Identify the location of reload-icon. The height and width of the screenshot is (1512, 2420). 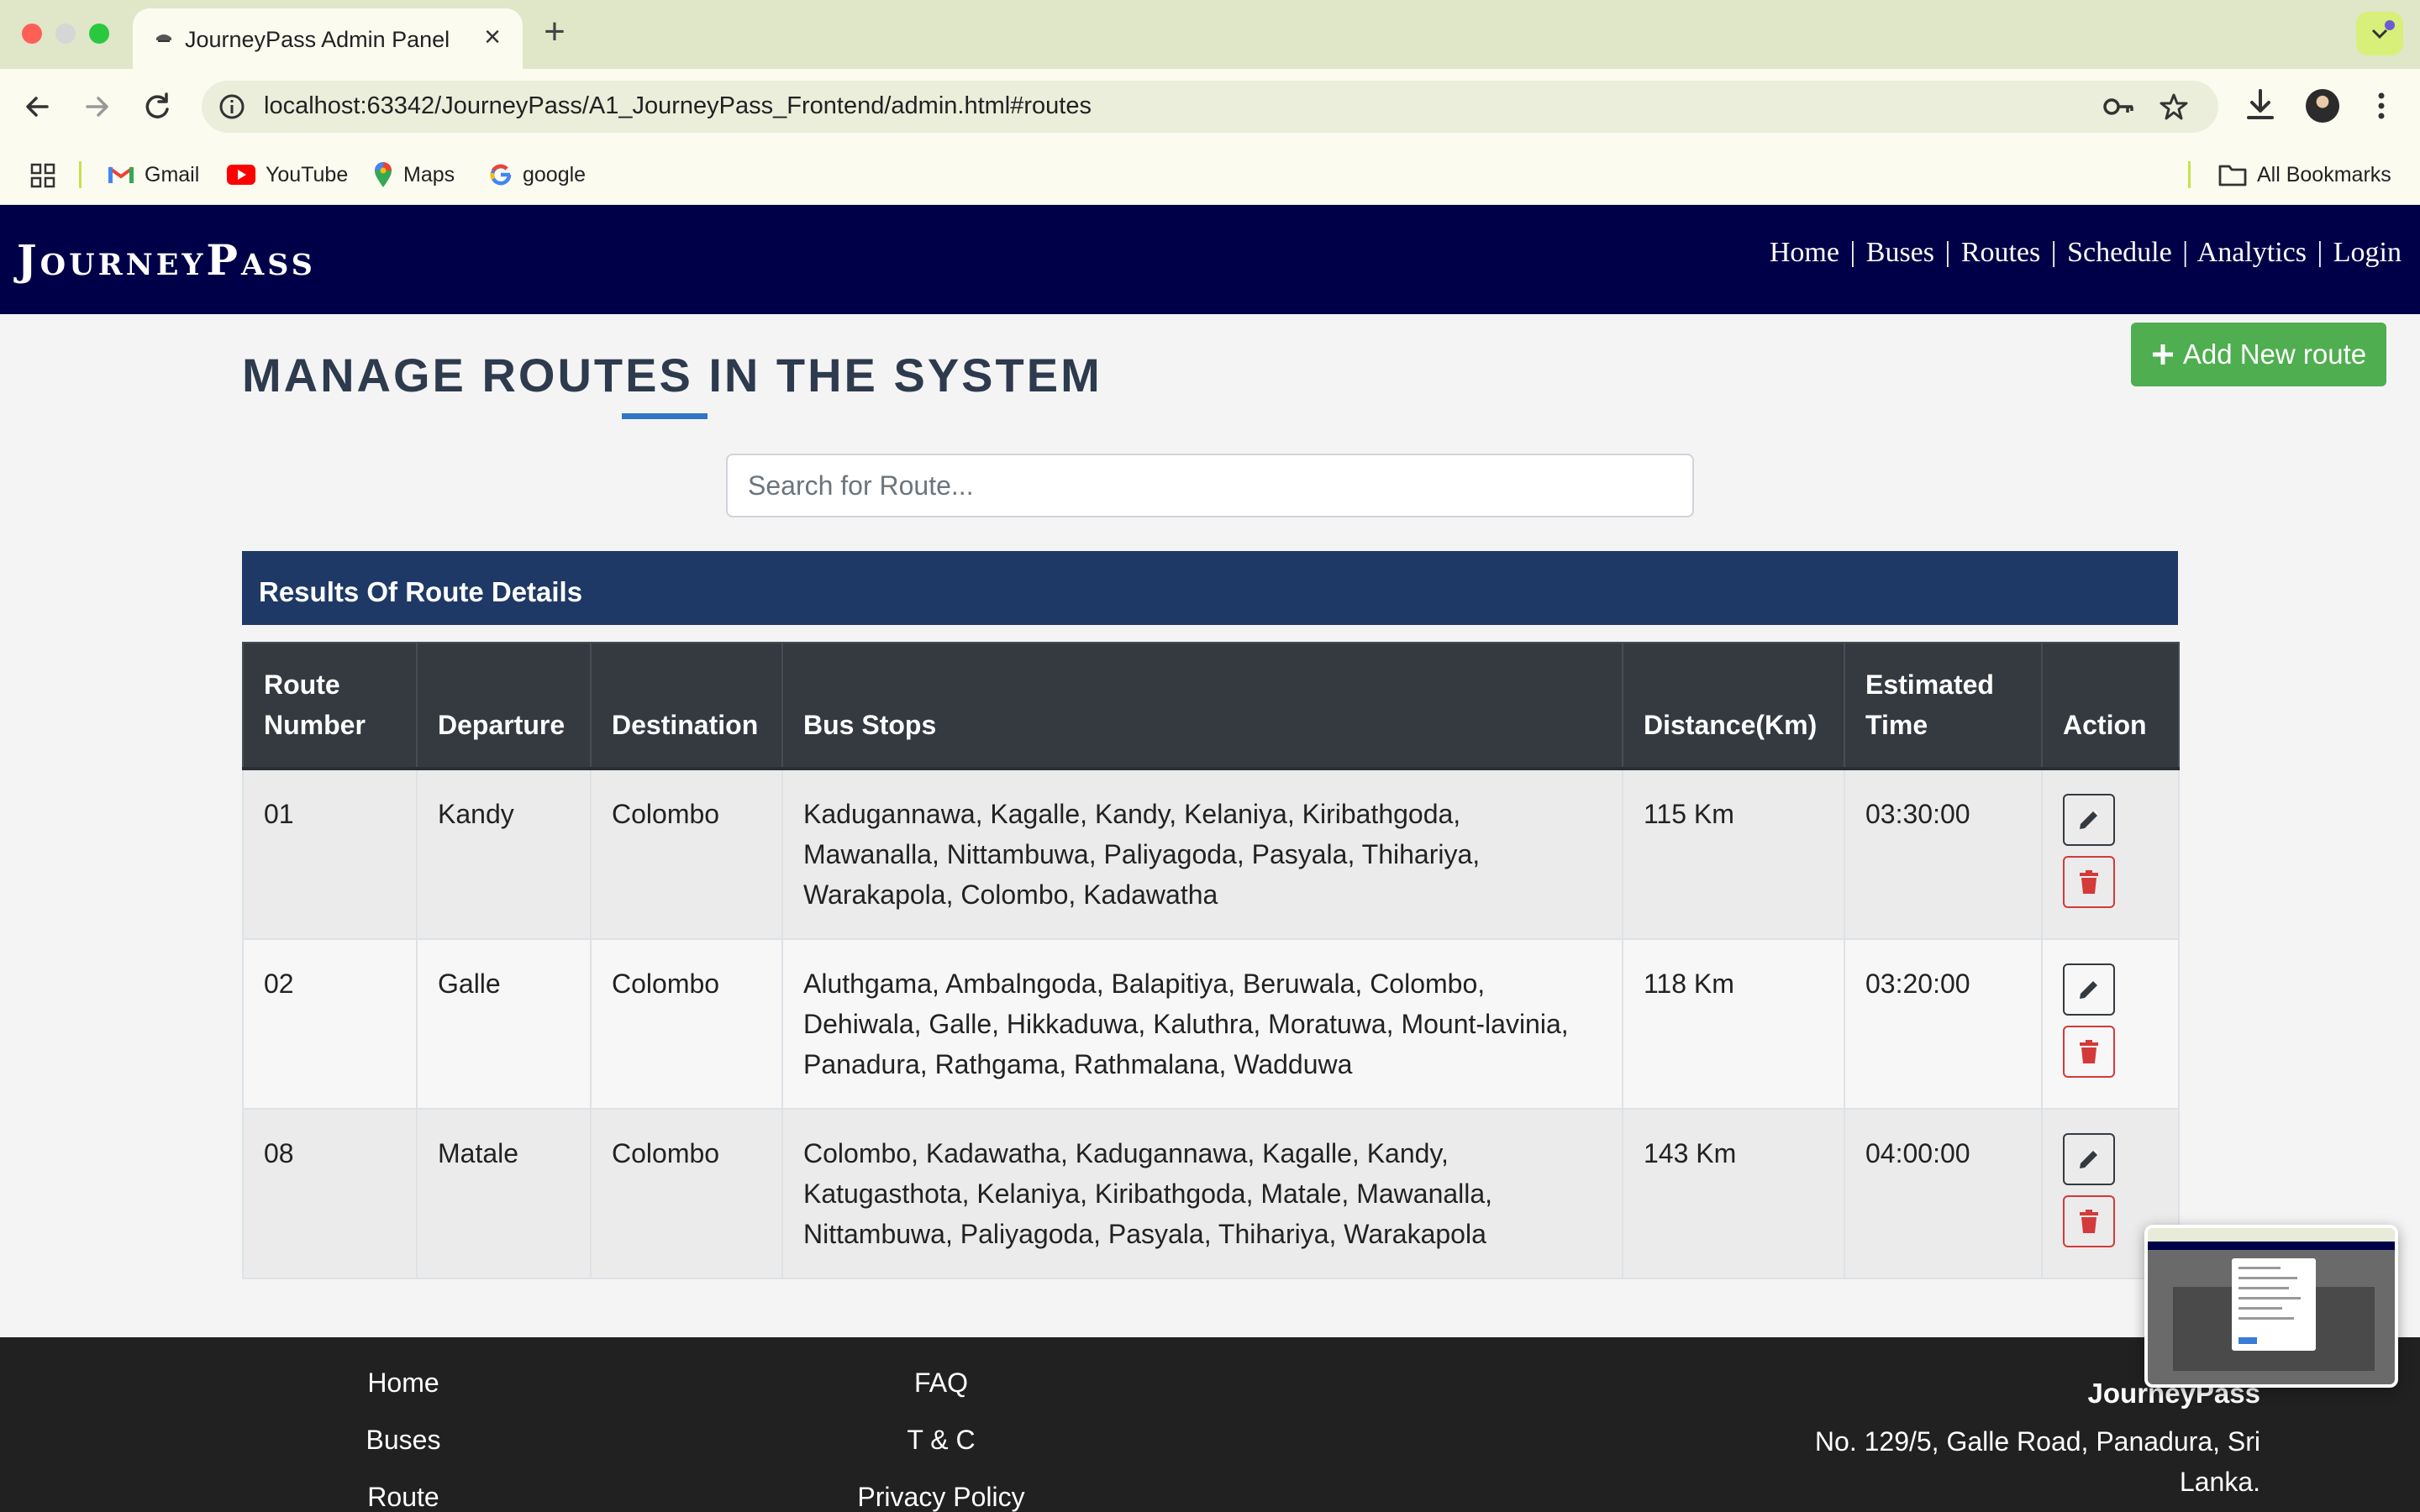
(157, 105).